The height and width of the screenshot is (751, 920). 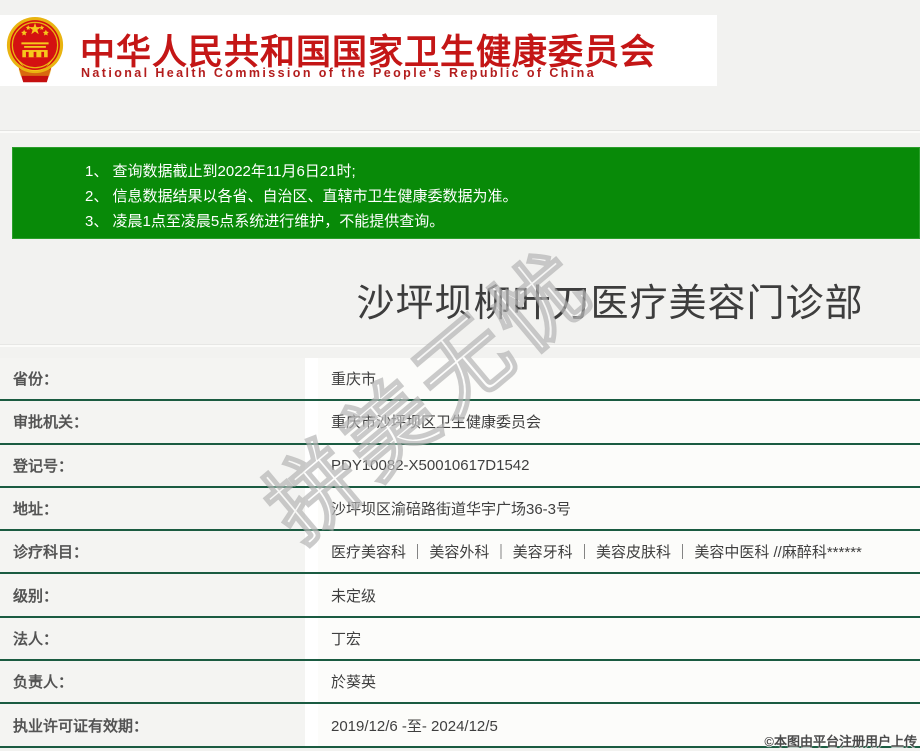 I want to click on header-divider, so click(x=460, y=131).